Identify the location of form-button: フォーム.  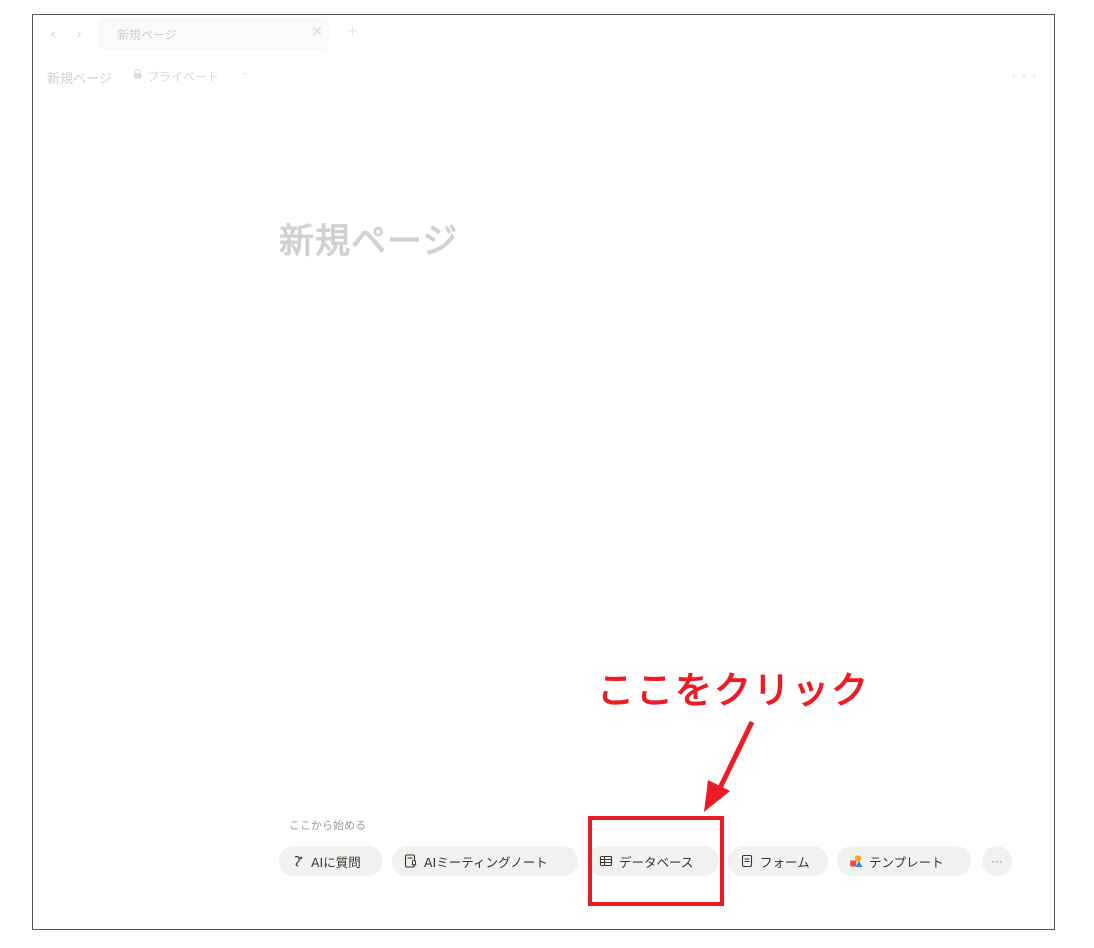
(778, 861).